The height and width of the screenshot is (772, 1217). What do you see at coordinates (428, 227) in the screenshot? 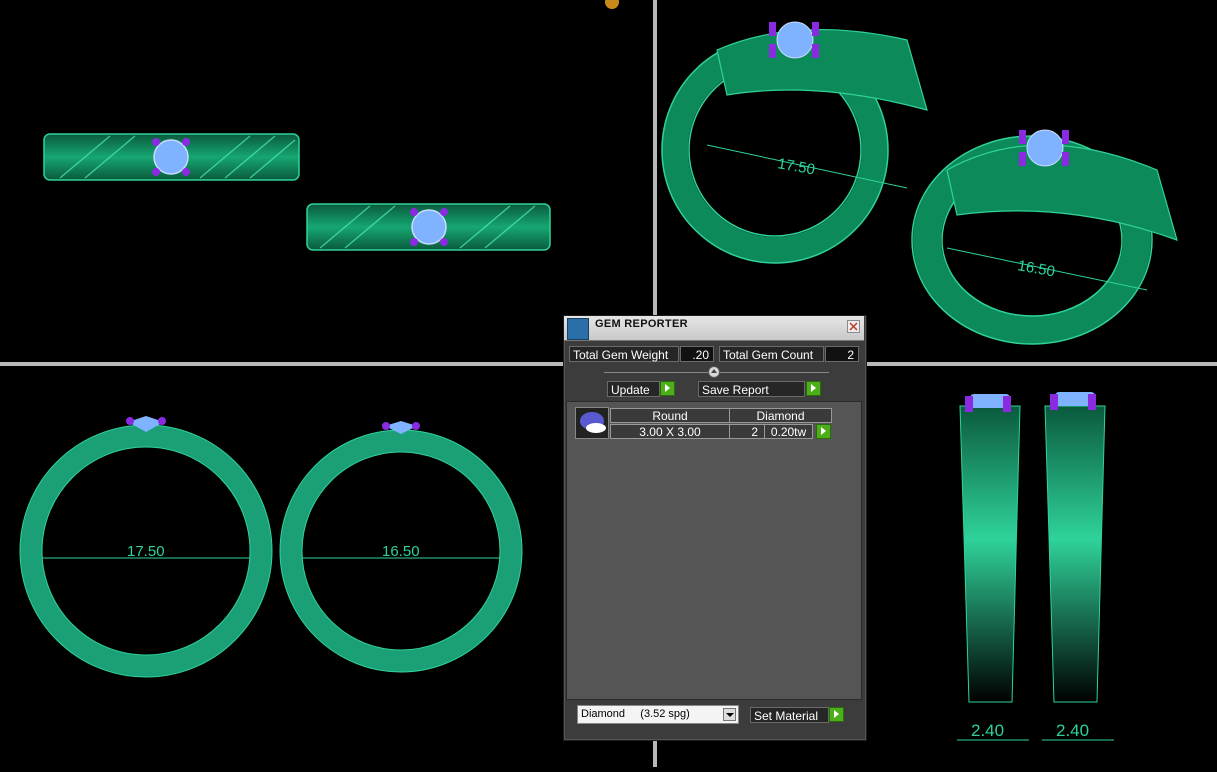
I see `ring-2-top` at bounding box center [428, 227].